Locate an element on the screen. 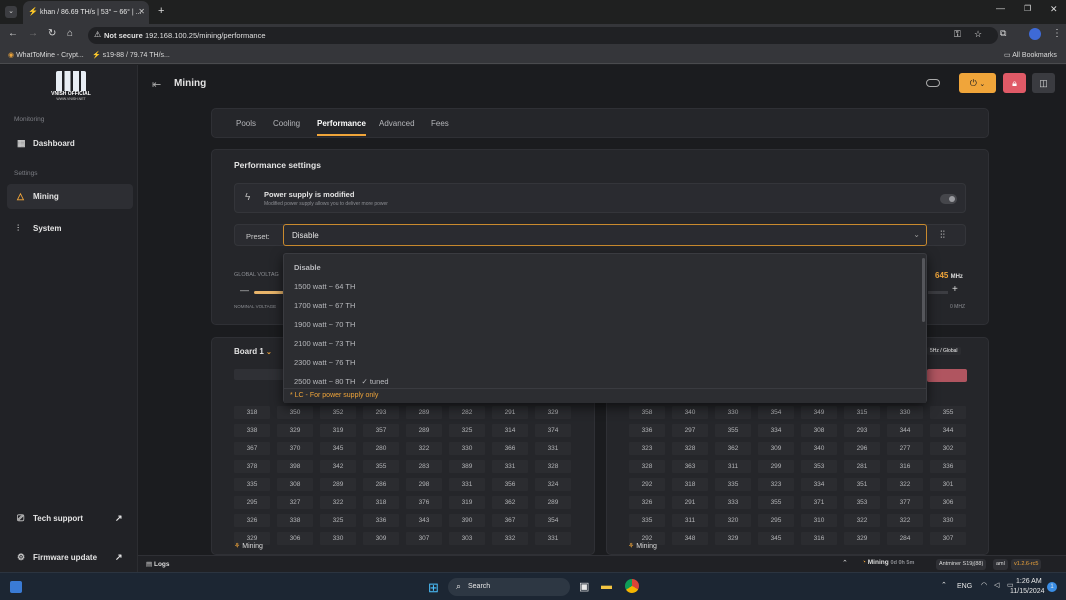 The image size is (1066, 600). profile-icon is located at coordinates (1035, 34).